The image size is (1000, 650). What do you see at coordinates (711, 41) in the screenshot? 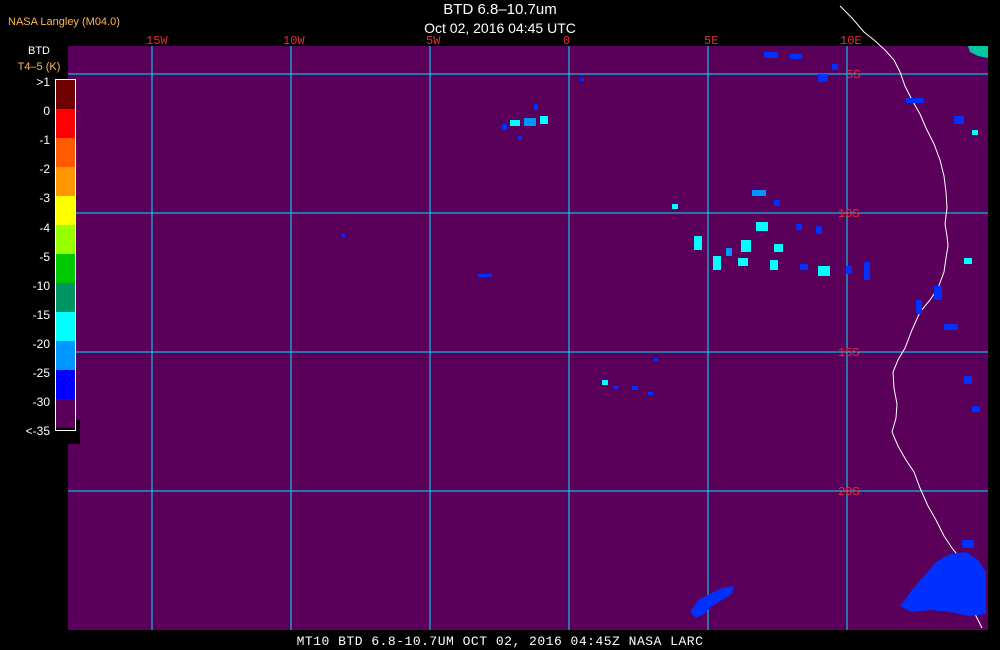
I see `lon-label-5e: 5E` at bounding box center [711, 41].